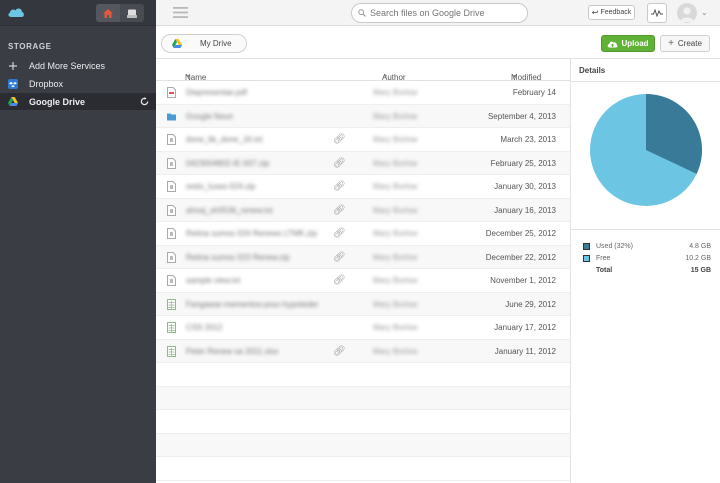  What do you see at coordinates (525, 186) in the screenshot?
I see `file-modified: January 30, 2013` at bounding box center [525, 186].